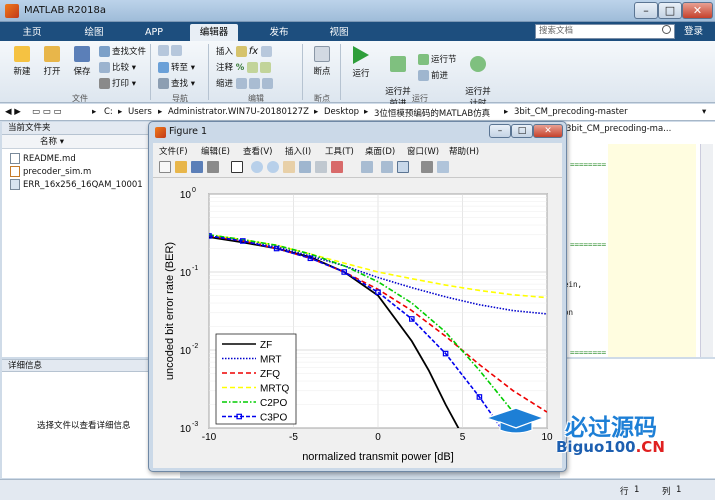 This screenshot has height=500, width=715. What do you see at coordinates (305, 167) in the screenshot?
I see `rotate-icon` at bounding box center [305, 167].